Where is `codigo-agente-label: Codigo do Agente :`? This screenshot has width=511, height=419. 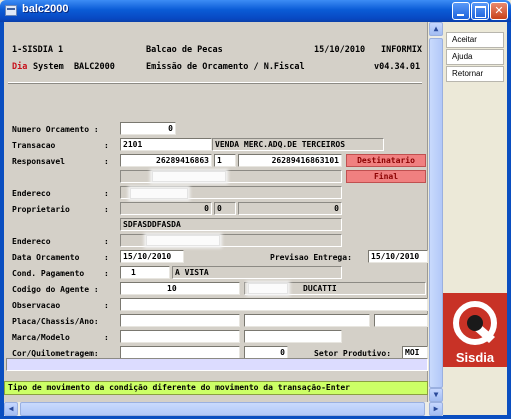 codigo-agente-label: Codigo do Agente : is located at coordinates (55, 289).